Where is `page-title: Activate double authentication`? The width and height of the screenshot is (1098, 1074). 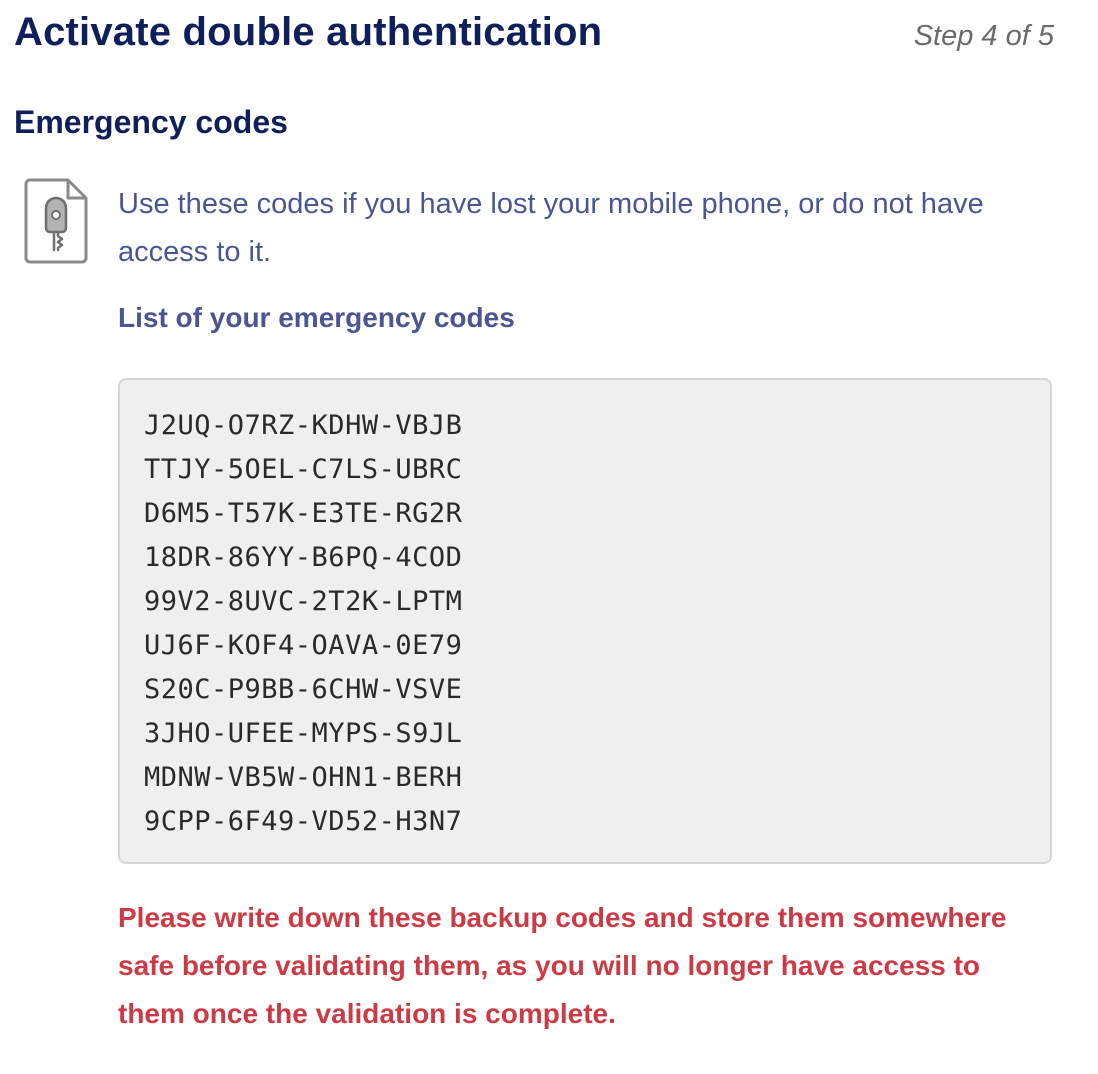 page-title: Activate double authentication is located at coordinates (308, 32).